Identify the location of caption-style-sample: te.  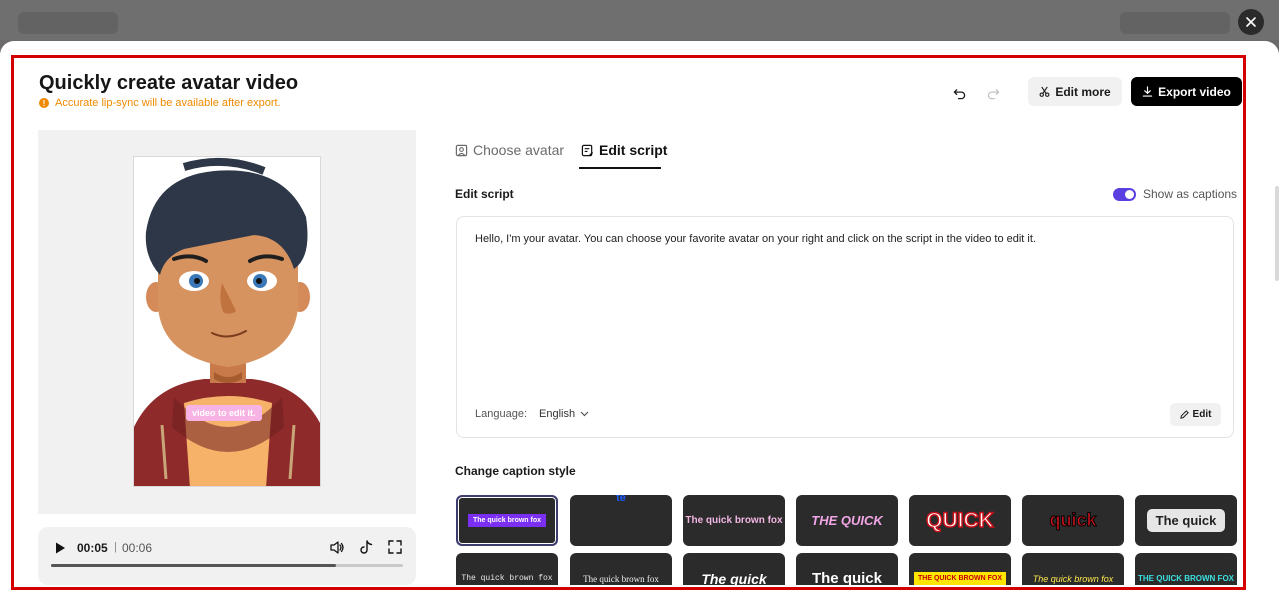
(621, 499).